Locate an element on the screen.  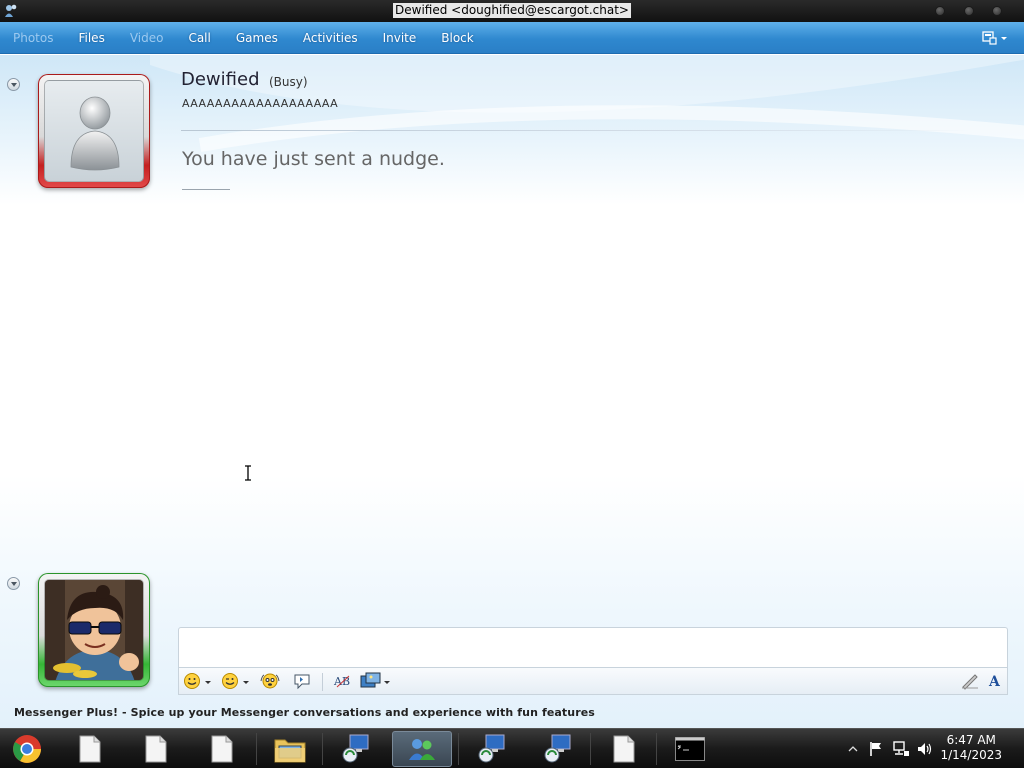
folder-icon is located at coordinates (290, 751).